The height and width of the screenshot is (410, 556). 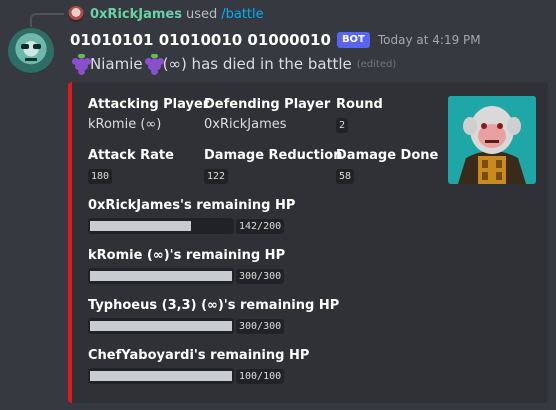 What do you see at coordinates (492, 140) in the screenshot?
I see `embed-thumbnail-image` at bounding box center [492, 140].